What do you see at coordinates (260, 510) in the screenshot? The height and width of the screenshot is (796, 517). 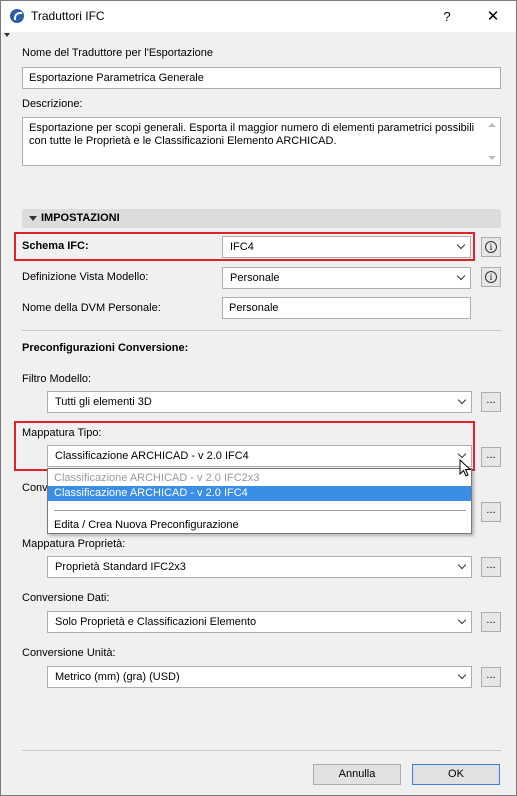 I see `dropdown-separator` at bounding box center [260, 510].